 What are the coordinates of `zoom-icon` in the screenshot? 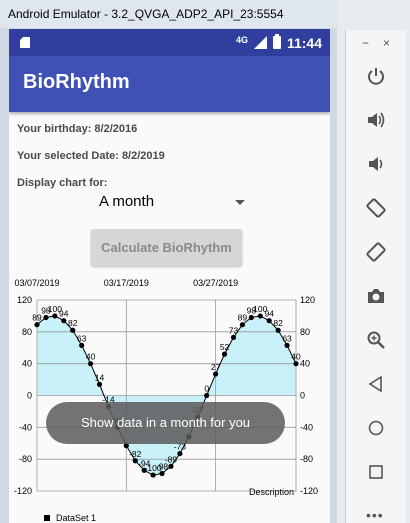 It's located at (376, 340).